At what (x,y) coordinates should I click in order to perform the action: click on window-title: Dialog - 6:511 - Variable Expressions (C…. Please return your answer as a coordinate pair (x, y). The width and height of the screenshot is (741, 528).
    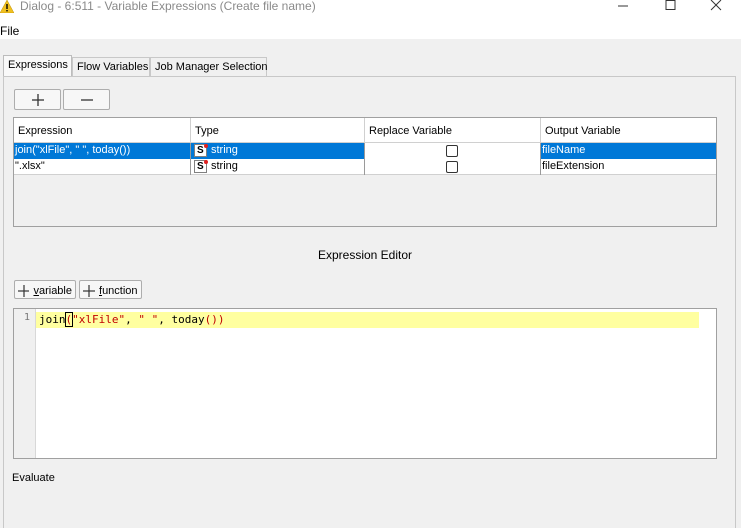
    Looking at the image, I should click on (168, 6).